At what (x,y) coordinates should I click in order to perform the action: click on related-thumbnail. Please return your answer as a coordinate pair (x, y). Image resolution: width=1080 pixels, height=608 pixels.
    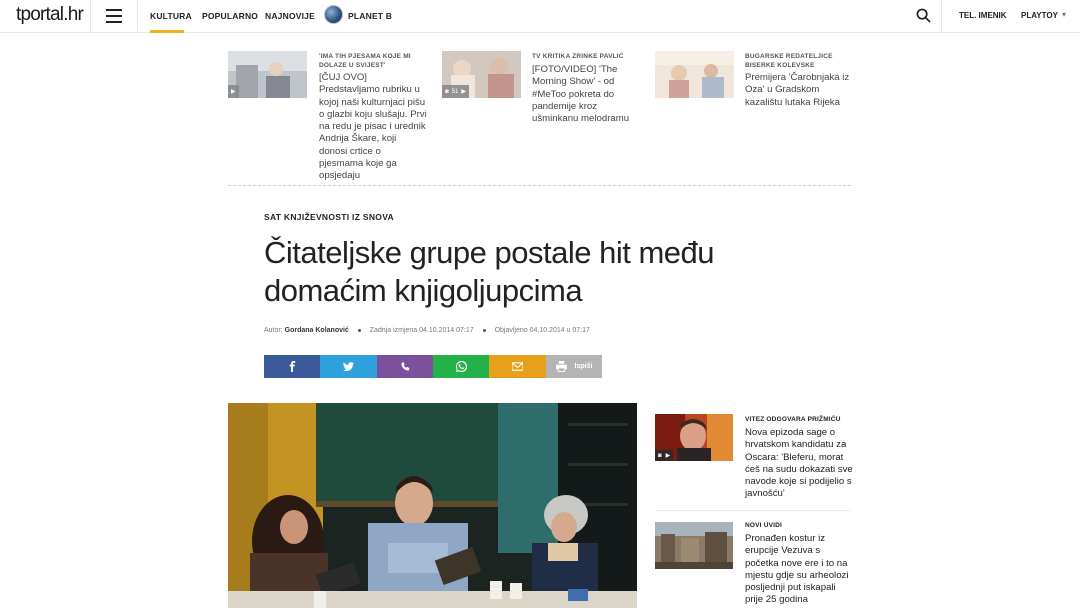
    Looking at the image, I should click on (694, 74).